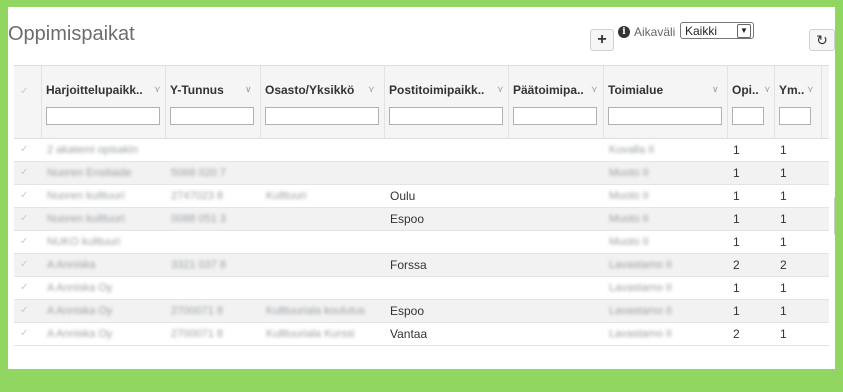  Describe the element at coordinates (632, 150) in the screenshot. I see `table-cell: Kuvalla II` at that location.